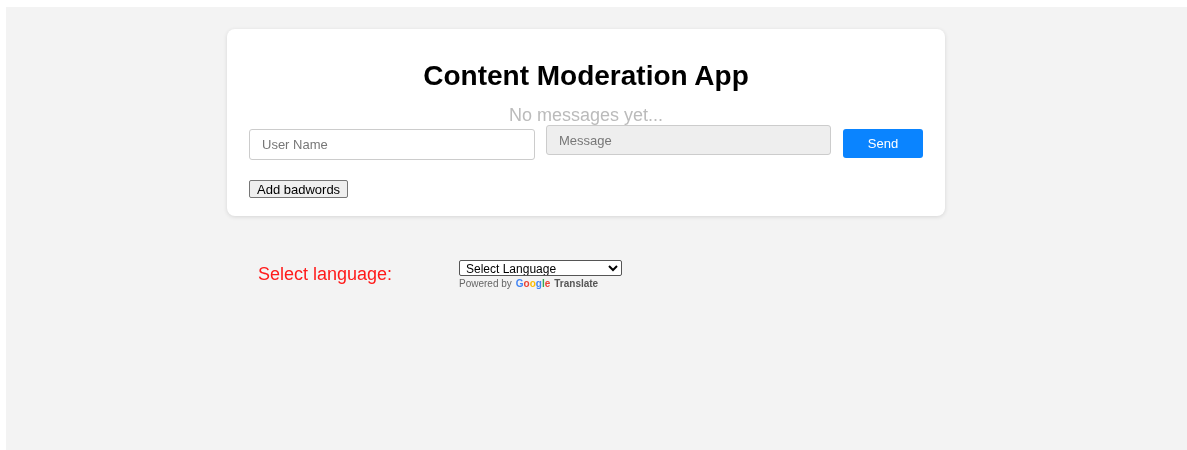  I want to click on add-badwords-button: Add badwords, so click(299, 189).